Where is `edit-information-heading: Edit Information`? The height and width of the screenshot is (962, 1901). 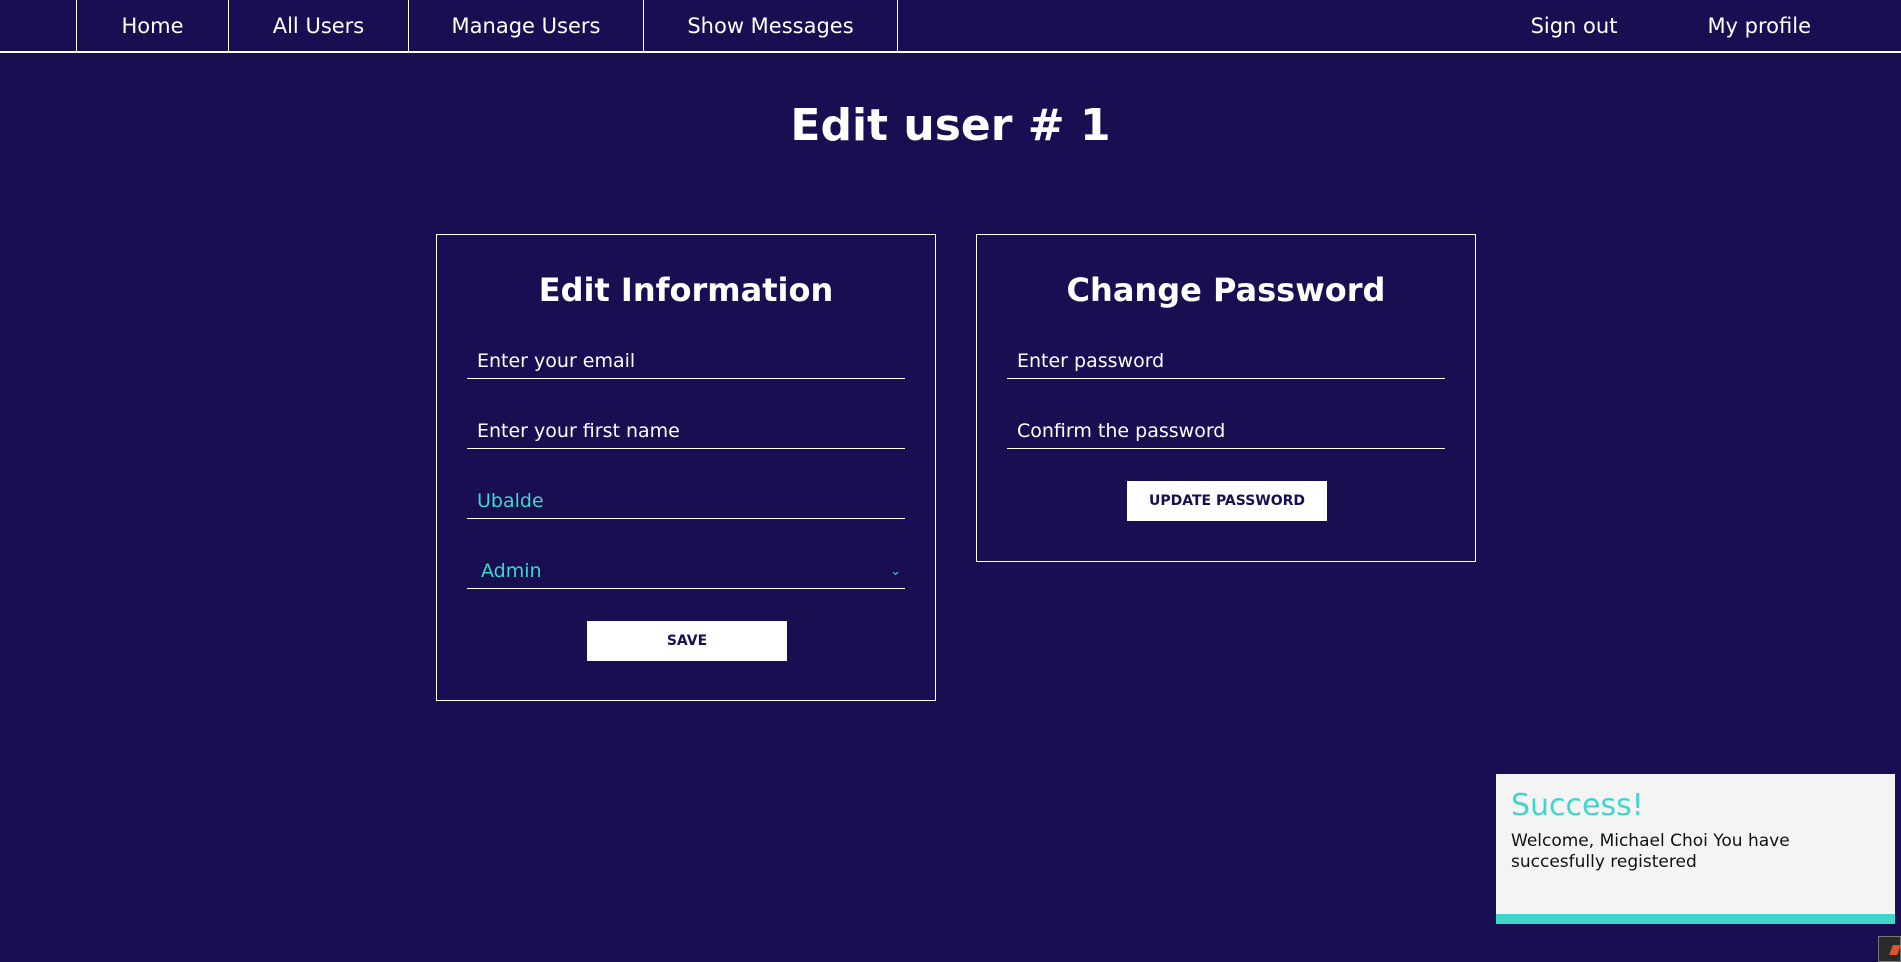
edit-information-heading: Edit Information is located at coordinates (686, 290).